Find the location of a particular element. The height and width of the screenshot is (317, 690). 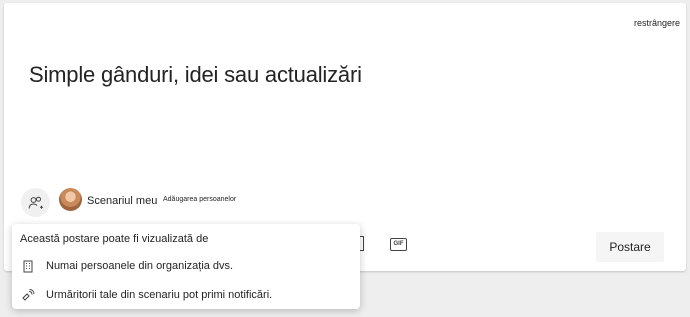

popup-title: Această postare poate fi vizualizată de is located at coordinates (114, 239).